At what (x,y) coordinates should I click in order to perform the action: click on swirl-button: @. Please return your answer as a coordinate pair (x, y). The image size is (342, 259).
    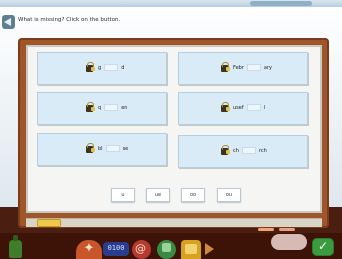
    Looking at the image, I should click on (141, 249).